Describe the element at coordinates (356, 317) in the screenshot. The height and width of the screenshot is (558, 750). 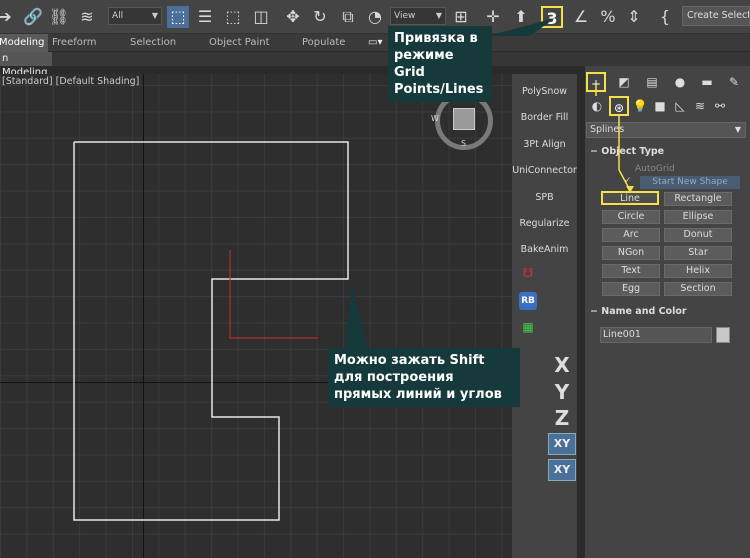
I see `shift-callout-pointer` at that location.